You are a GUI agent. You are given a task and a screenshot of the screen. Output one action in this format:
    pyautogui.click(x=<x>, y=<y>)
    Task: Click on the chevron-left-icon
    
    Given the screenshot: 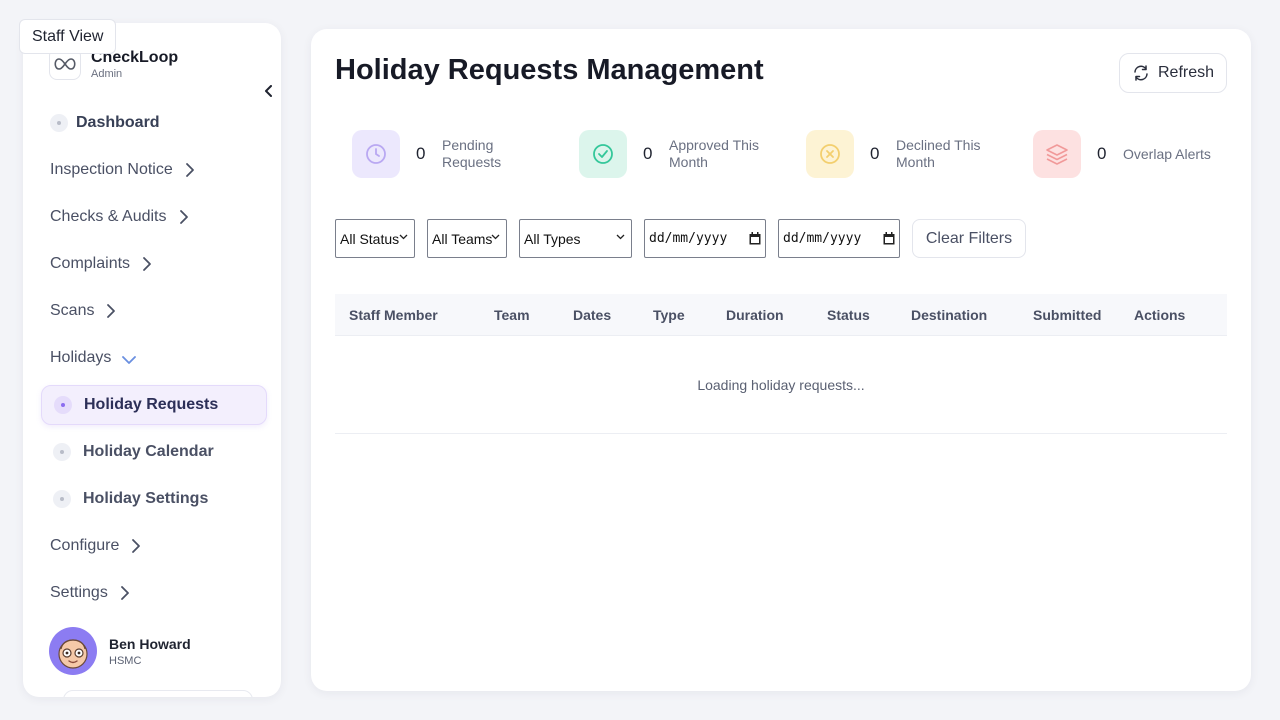 What is the action you would take?
    pyautogui.click(x=268, y=91)
    